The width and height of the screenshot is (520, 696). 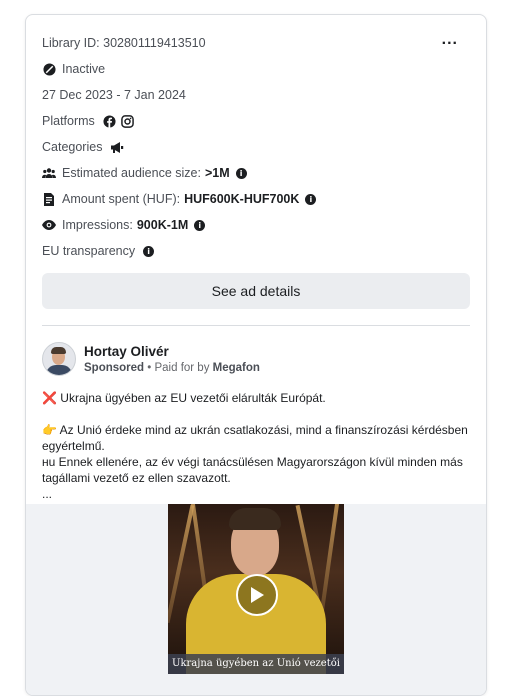 I want to click on date-range-row: 27 Dec 2023 - 7 Jan 2024, so click(x=256, y=95).